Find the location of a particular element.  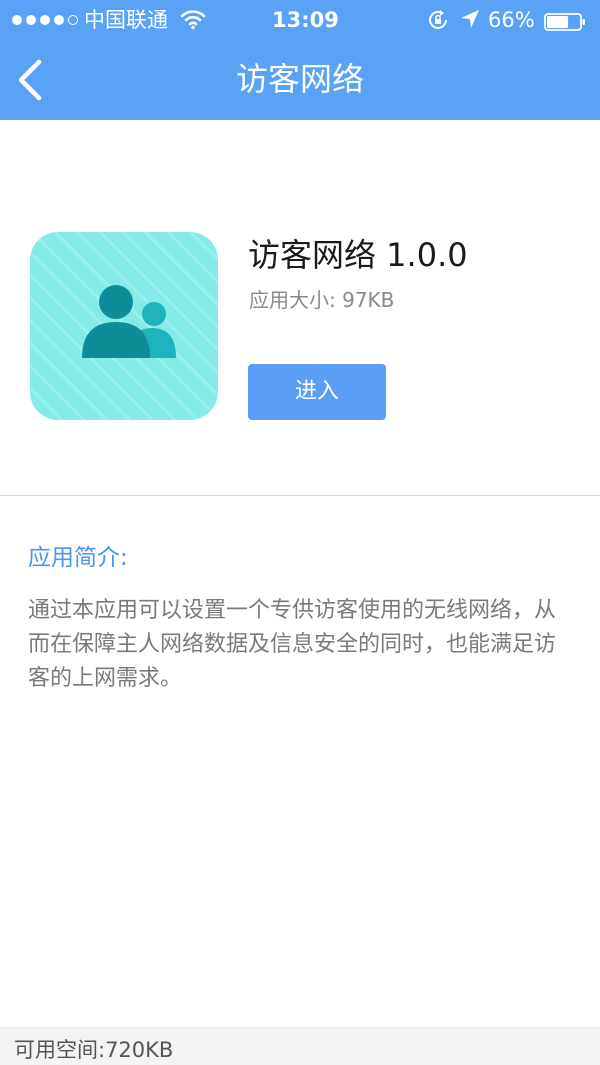

wifi-icon is located at coordinates (193, 22).